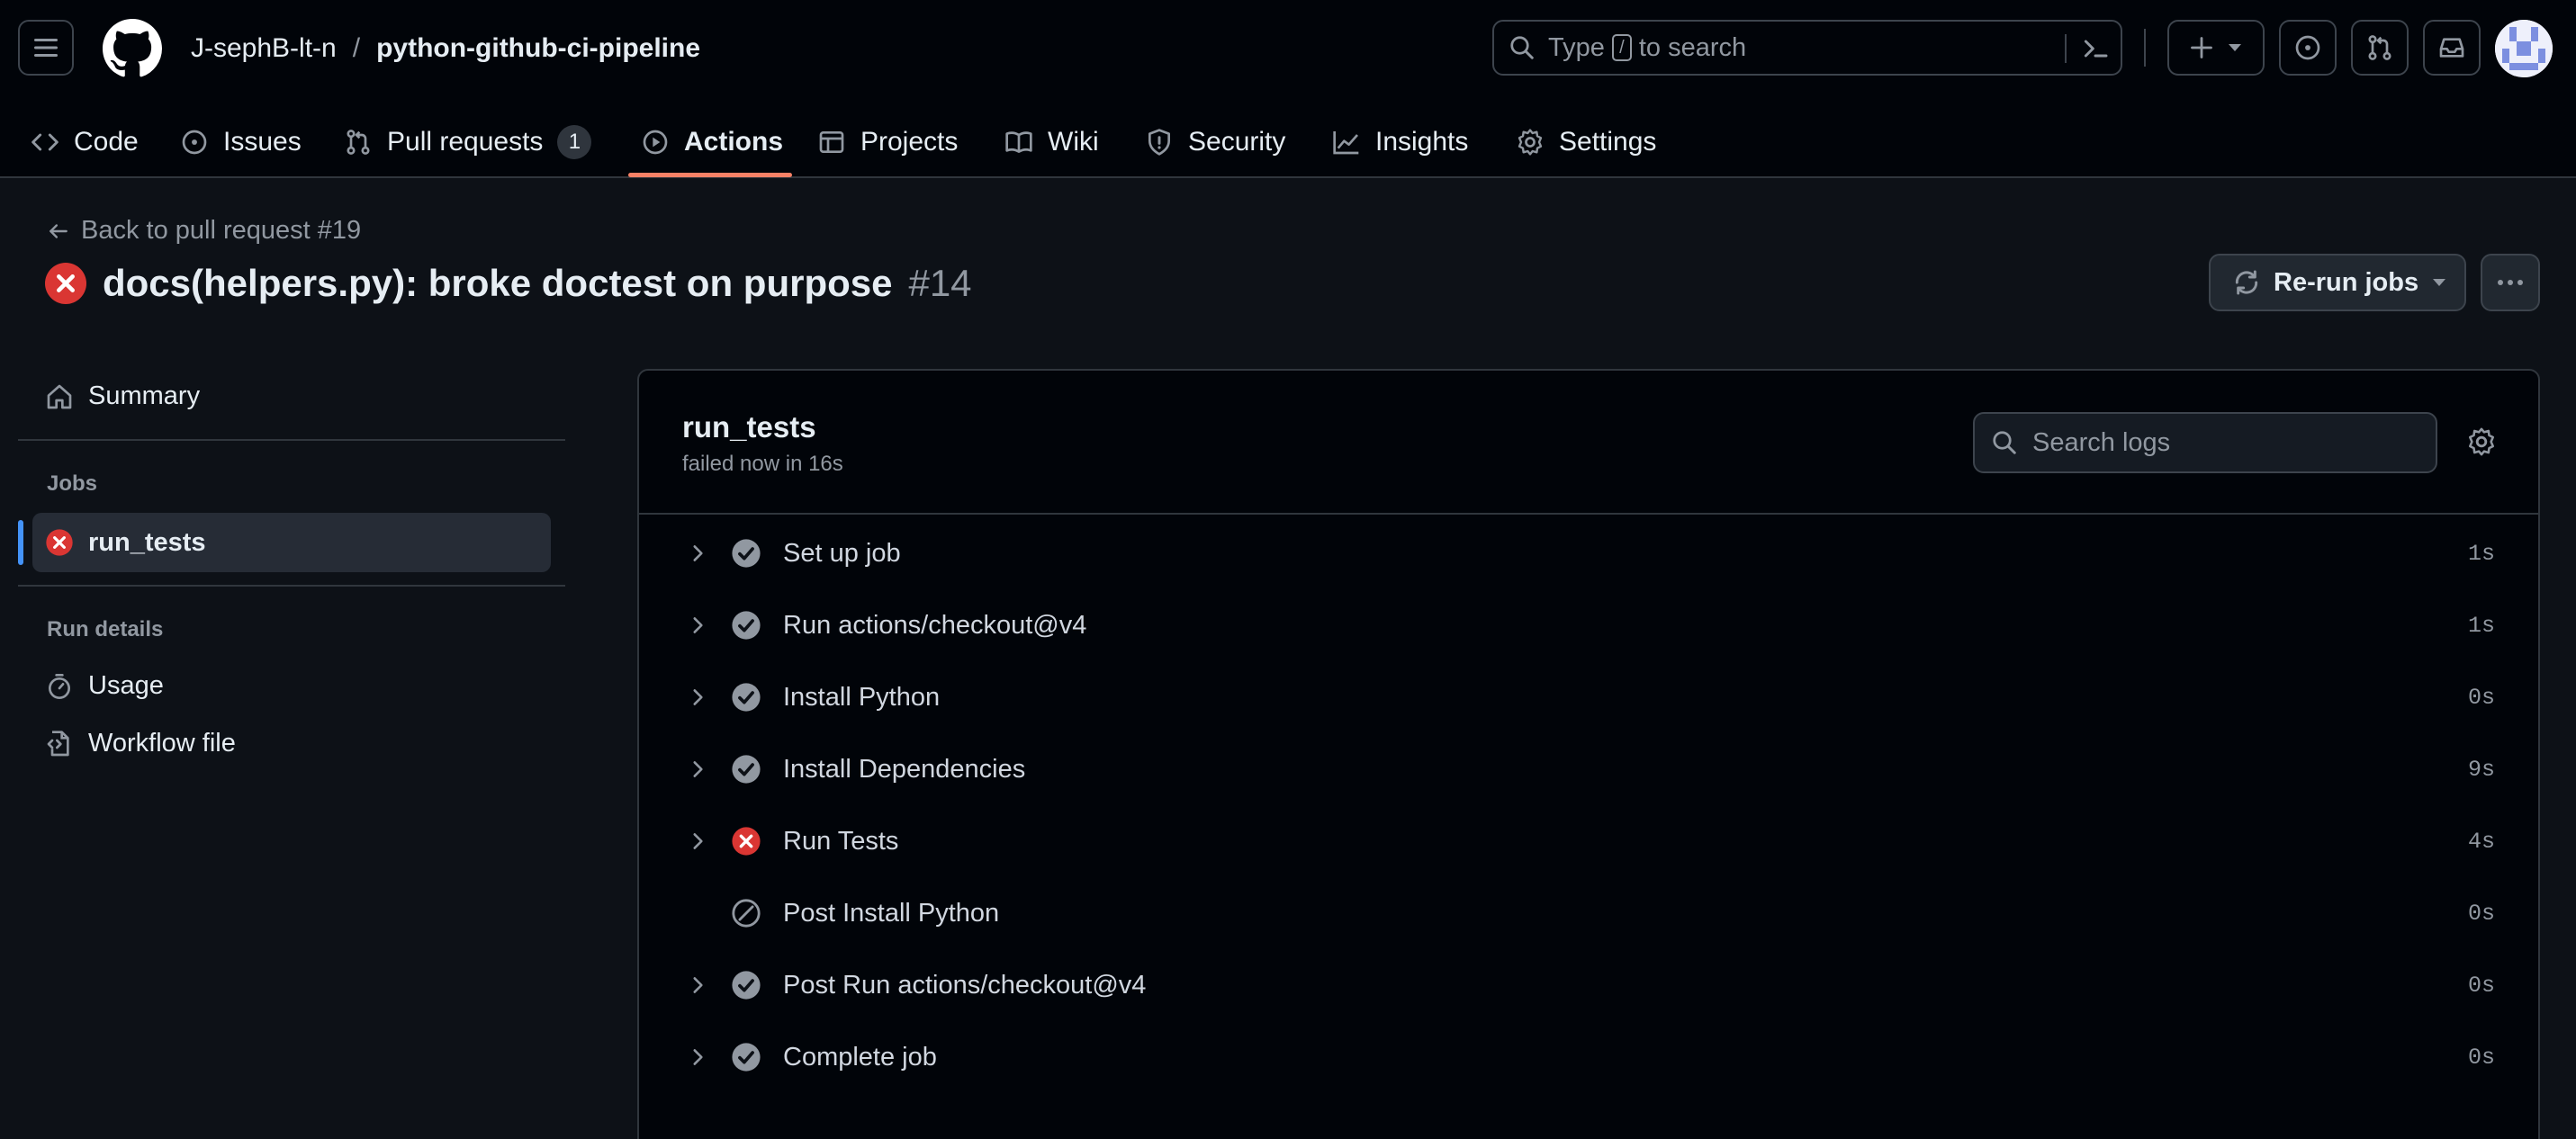 The height and width of the screenshot is (1139, 2576). I want to click on run-number: #14, so click(940, 283).